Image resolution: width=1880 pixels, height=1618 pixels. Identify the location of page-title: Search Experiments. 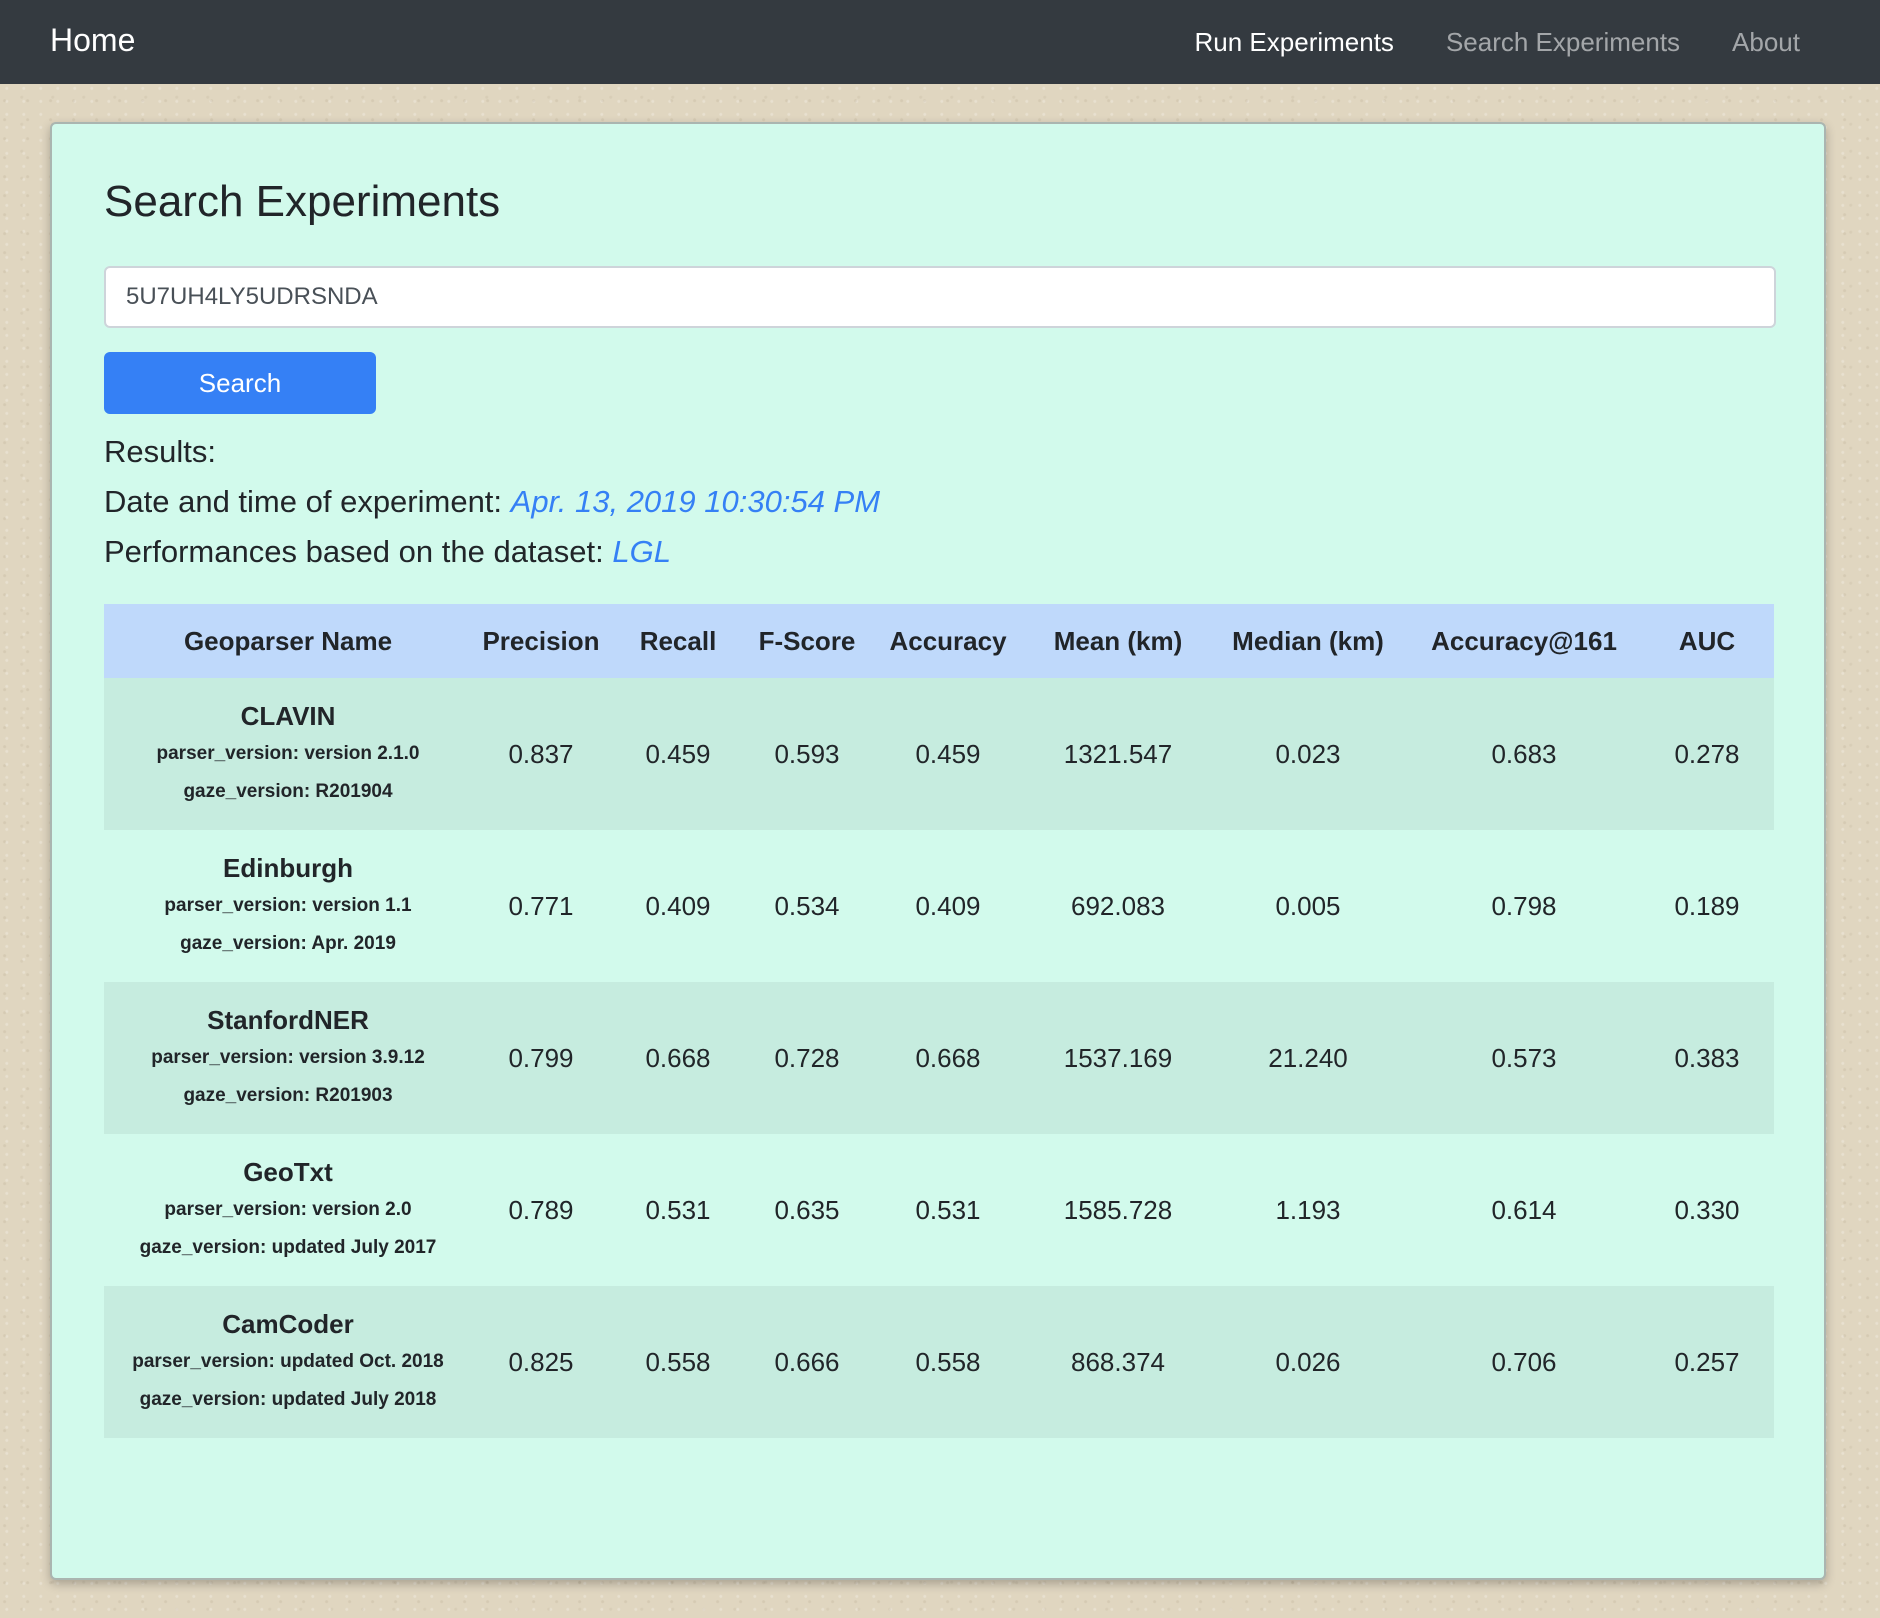
(302, 201).